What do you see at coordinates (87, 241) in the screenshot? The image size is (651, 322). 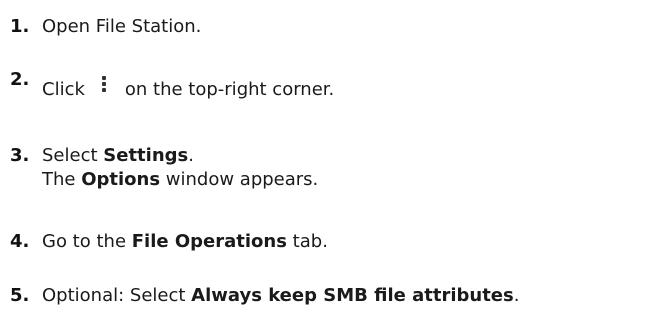 I see `step-text-prefix: Go to the` at bounding box center [87, 241].